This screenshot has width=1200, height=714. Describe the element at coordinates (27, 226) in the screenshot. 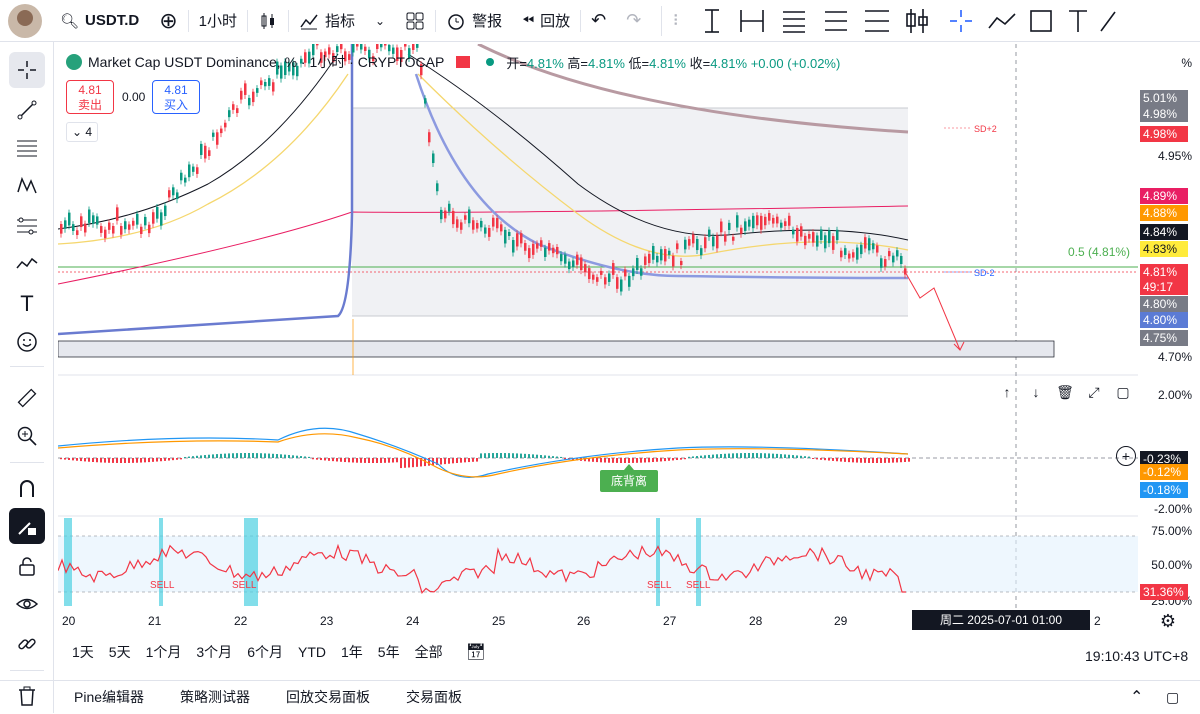

I see `forecast-tool` at that location.